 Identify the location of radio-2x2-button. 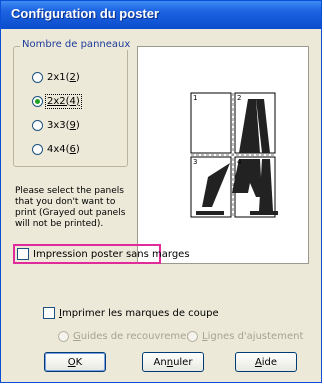
(37, 101).